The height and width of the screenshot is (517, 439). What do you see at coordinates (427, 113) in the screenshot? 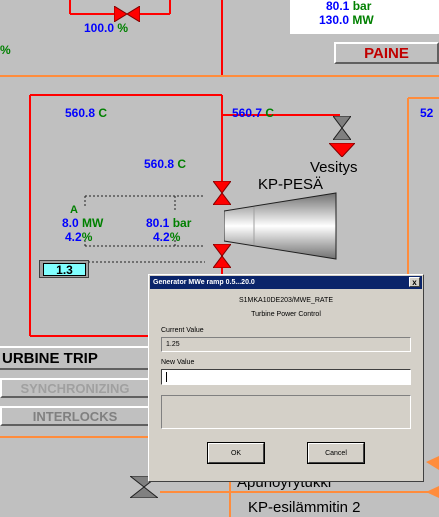
I see `right-value: 52` at bounding box center [427, 113].